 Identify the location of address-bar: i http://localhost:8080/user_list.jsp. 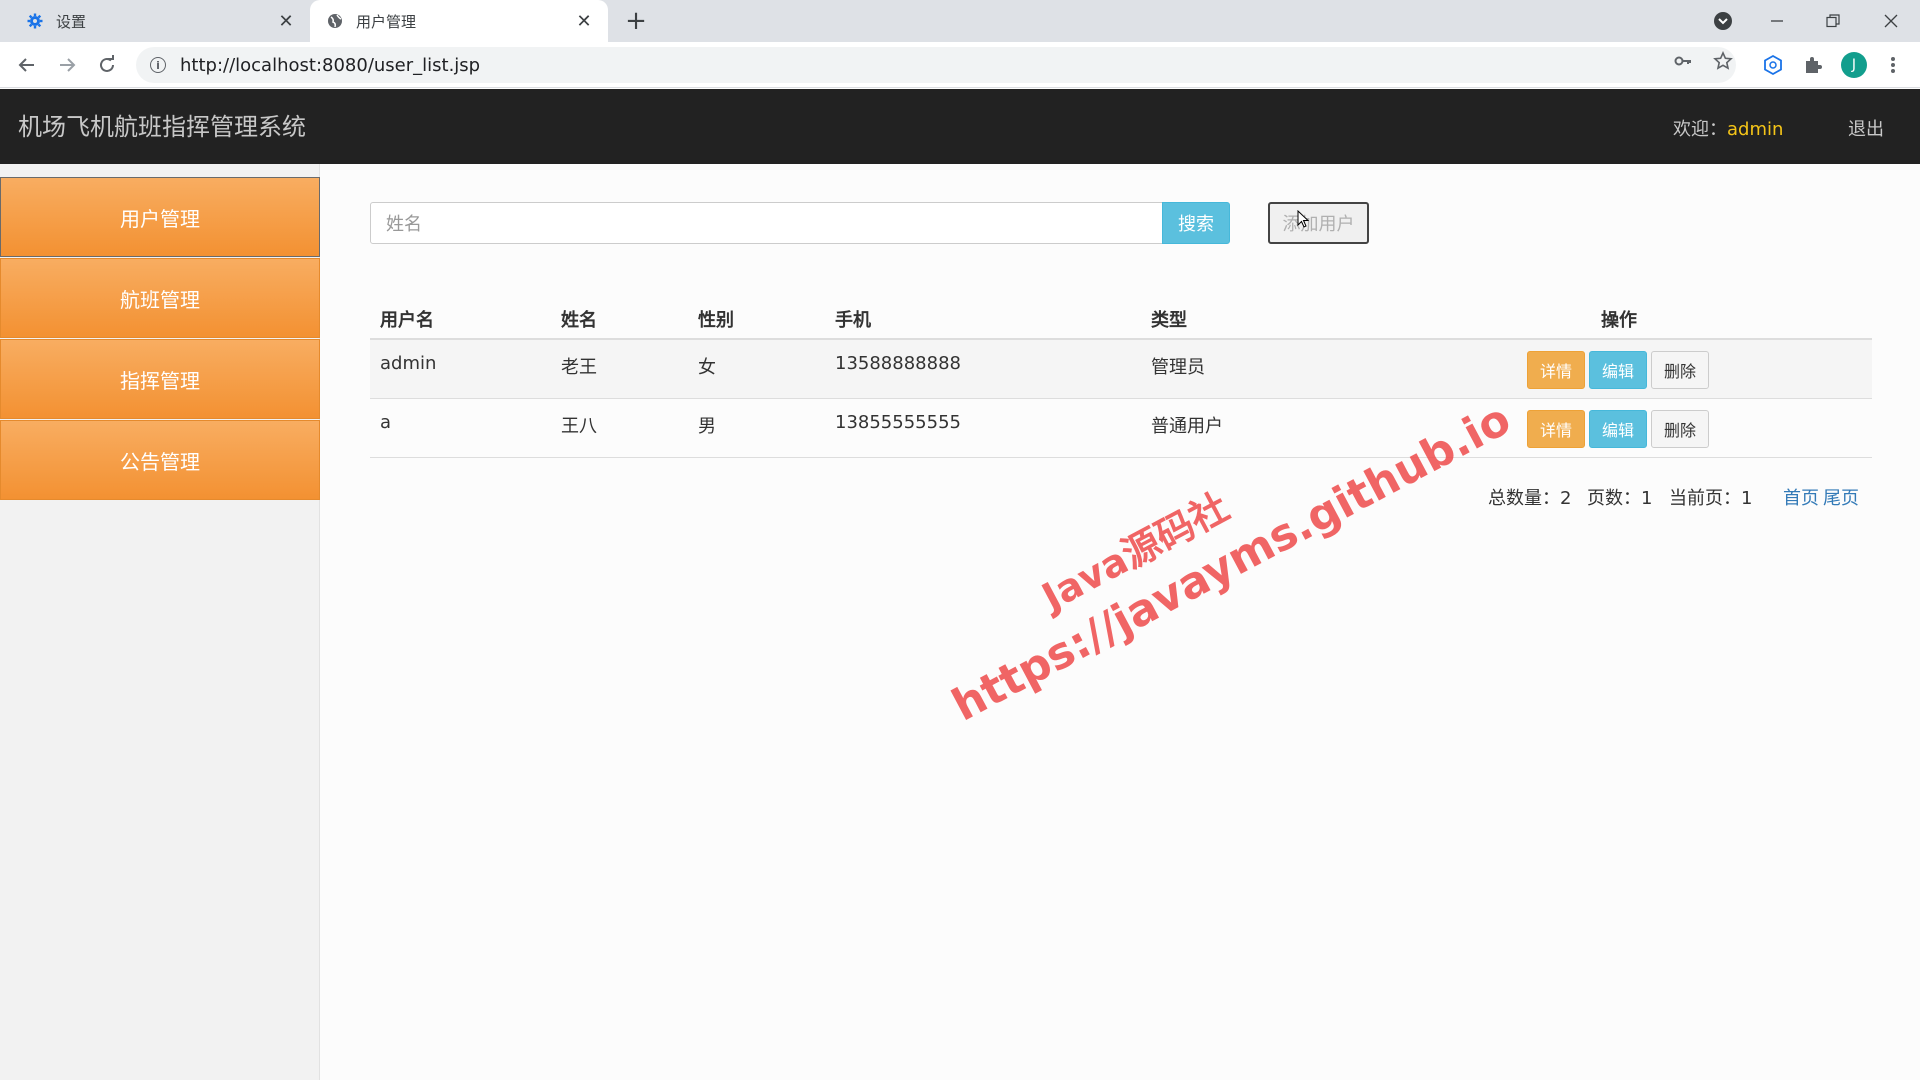
(936, 65).